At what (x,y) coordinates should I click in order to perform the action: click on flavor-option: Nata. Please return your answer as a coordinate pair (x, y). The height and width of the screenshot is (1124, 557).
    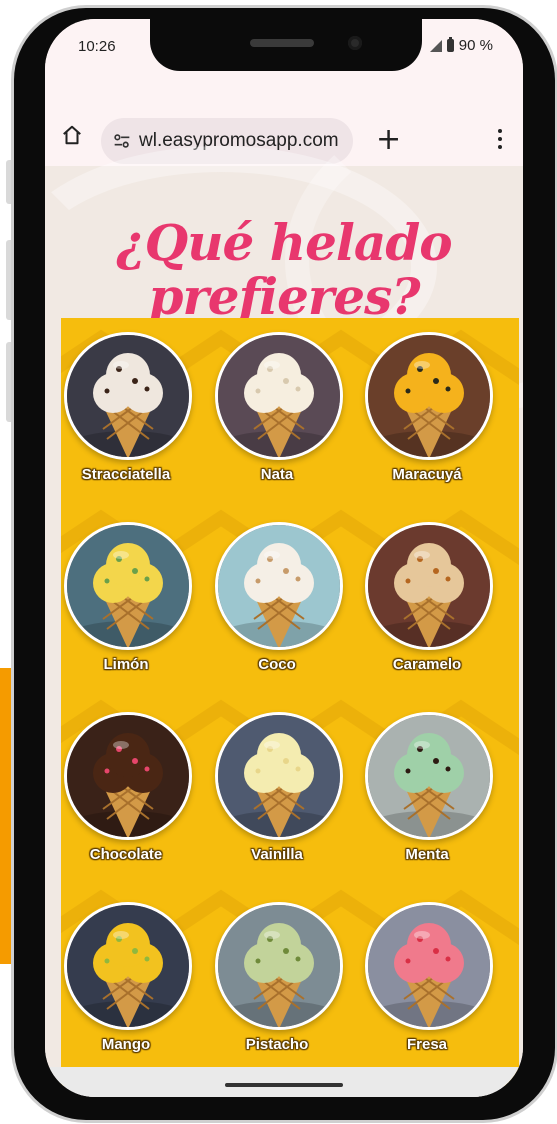
    Looking at the image, I should click on (277, 420).